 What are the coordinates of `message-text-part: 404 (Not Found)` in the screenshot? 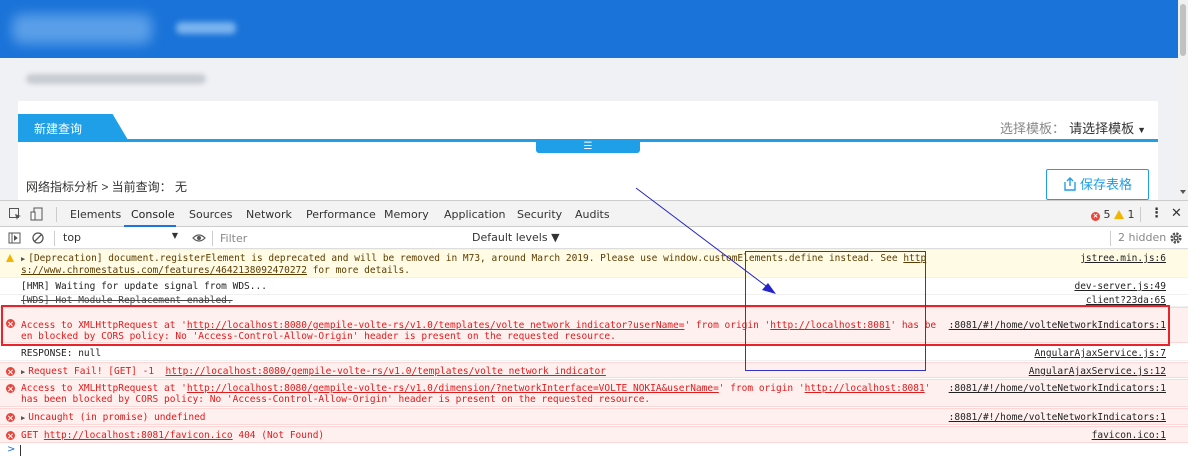 It's located at (278, 435).